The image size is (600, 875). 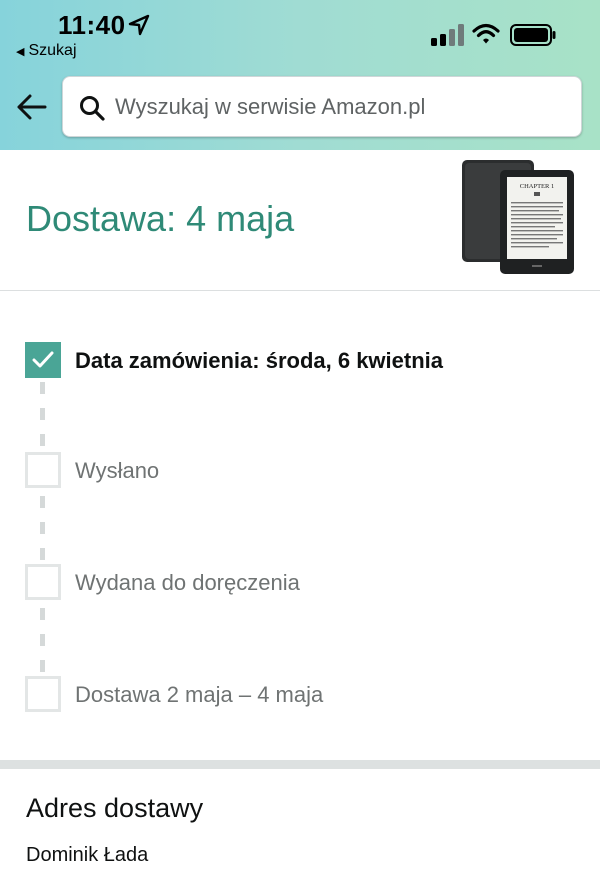 I want to click on back-app-label: Szukaj, so click(x=52, y=50).